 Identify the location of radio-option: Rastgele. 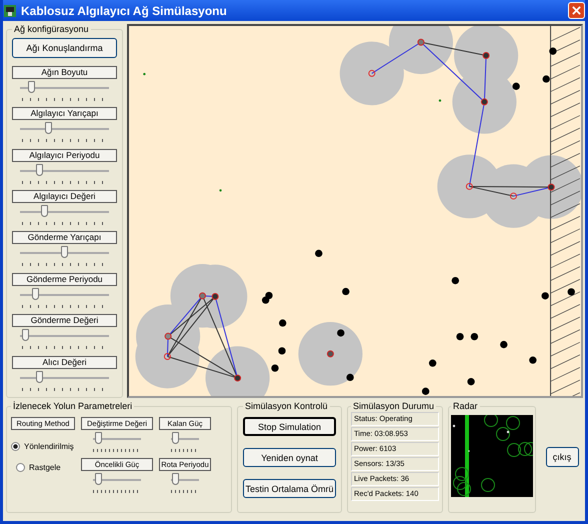
(45, 467).